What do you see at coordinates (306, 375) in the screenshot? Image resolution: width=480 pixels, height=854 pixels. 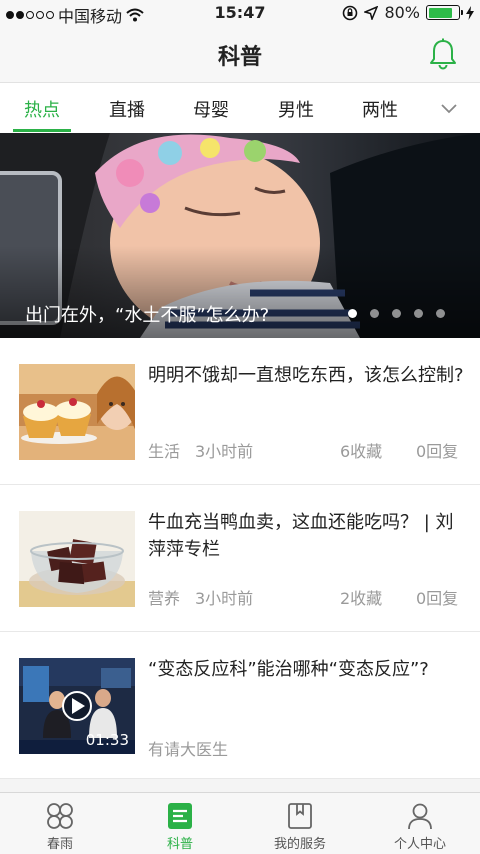 I see `article-title: 明明不饿却一直想吃东西，该怎么控制?` at bounding box center [306, 375].